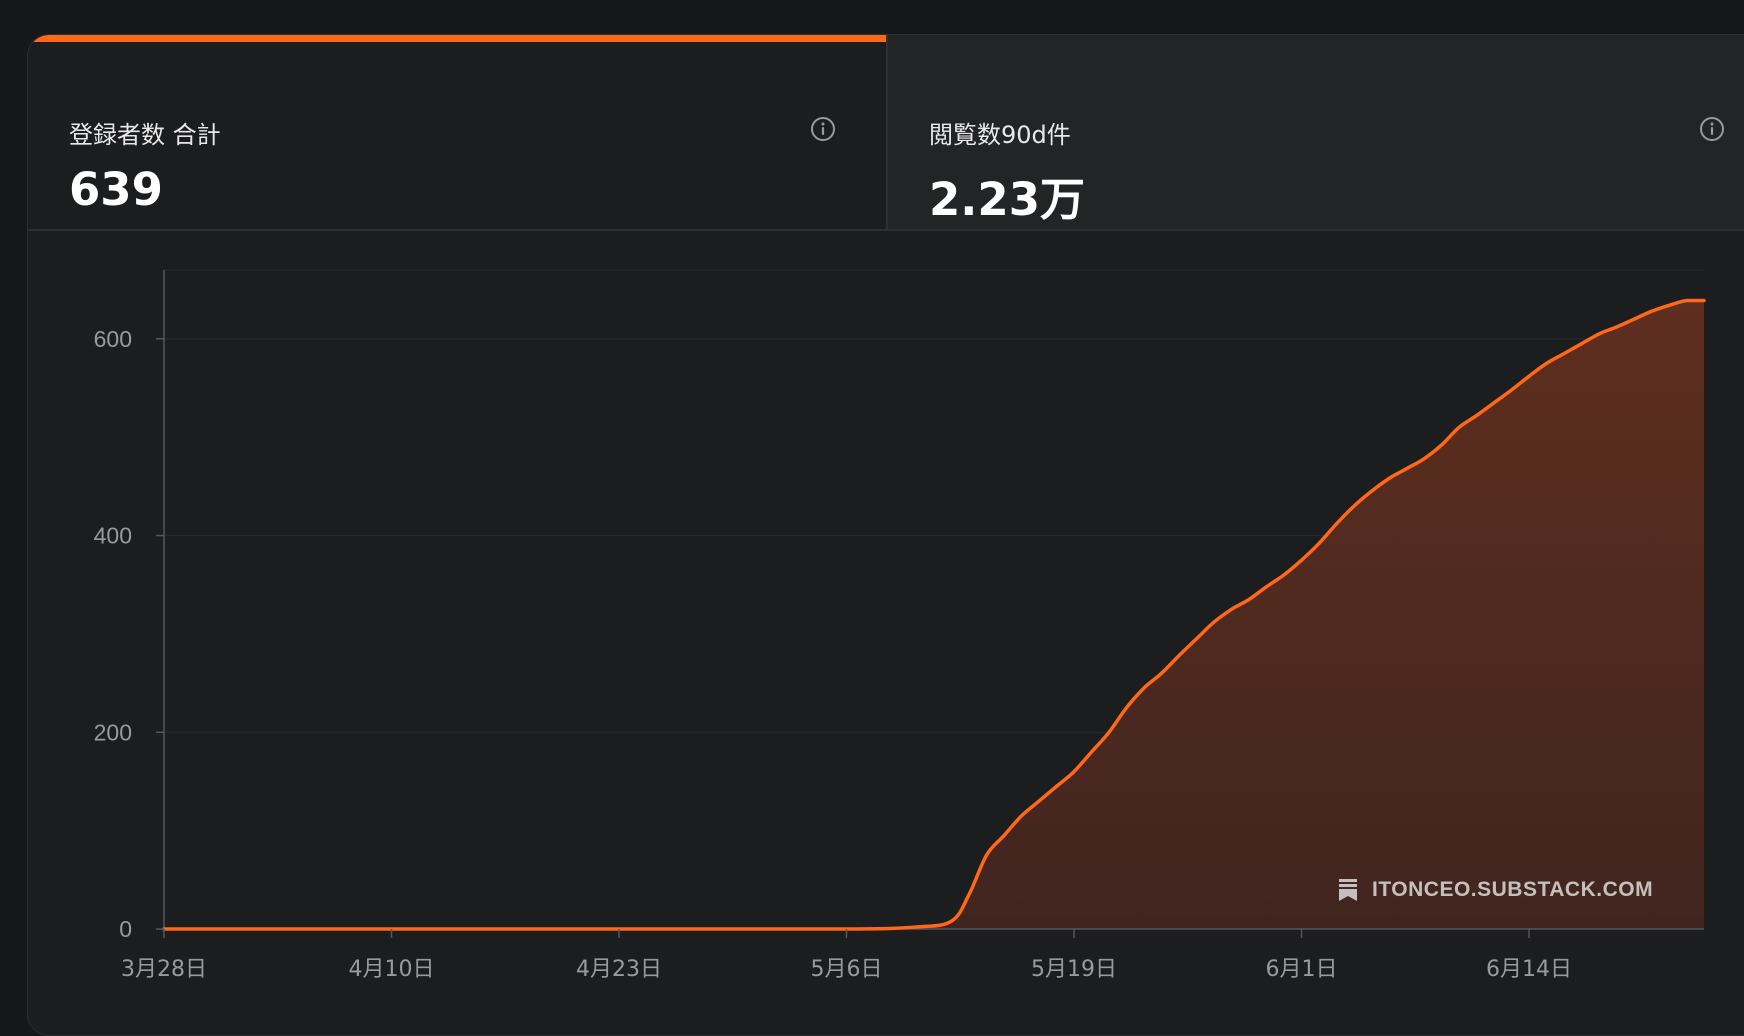  Describe the element at coordinates (1513, 889) in the screenshot. I see `watermark-text: ITONCEO.SUBSTACK.COM` at that location.